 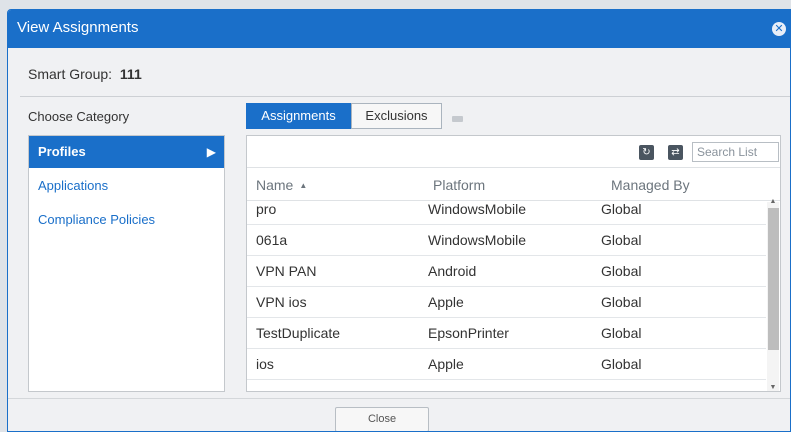 I want to click on category-item-profiles: Profiles ▶, so click(x=126, y=152).